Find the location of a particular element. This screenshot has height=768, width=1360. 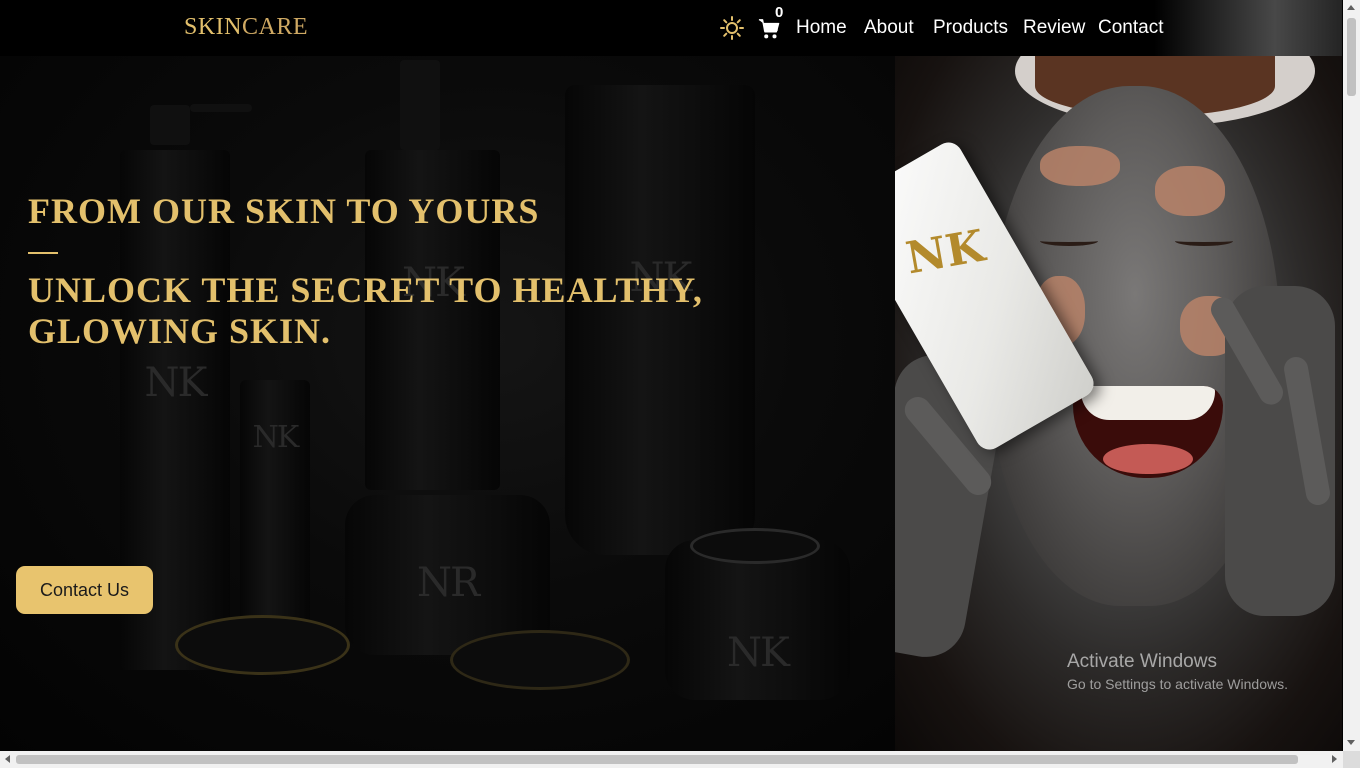

cart-icon is located at coordinates (769, 29).